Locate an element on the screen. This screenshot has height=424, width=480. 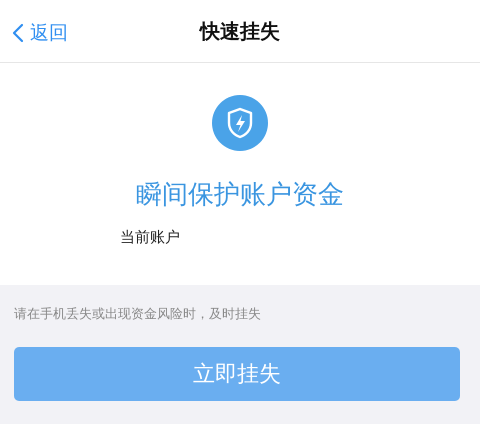
back-link: 返回 is located at coordinates (40, 33).